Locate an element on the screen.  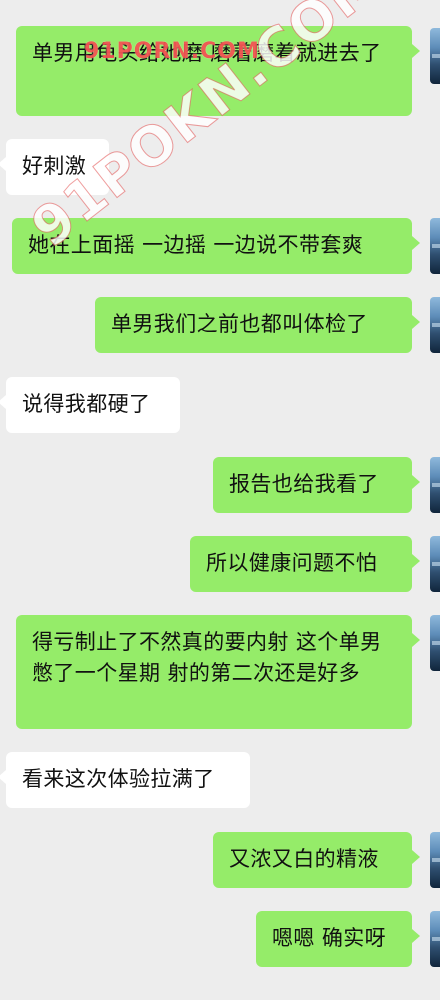
message-text: 所以健康问题不怕 is located at coordinates (292, 563).